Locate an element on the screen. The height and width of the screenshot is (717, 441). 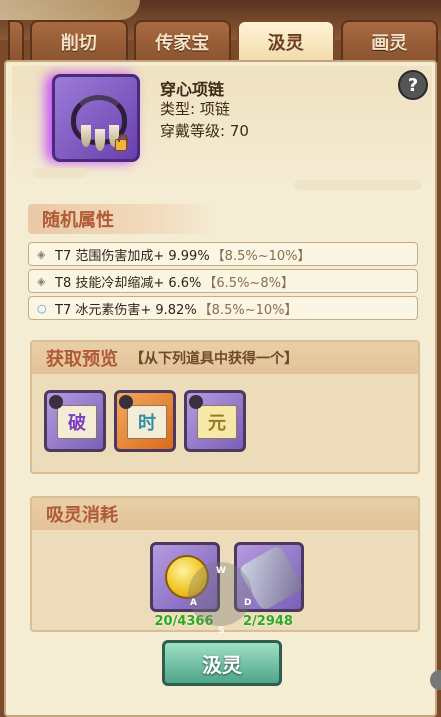
attr-row: ○ T7 冰元素伤害+ 9.82% 【8.5%~10%】 is located at coordinates (223, 308).